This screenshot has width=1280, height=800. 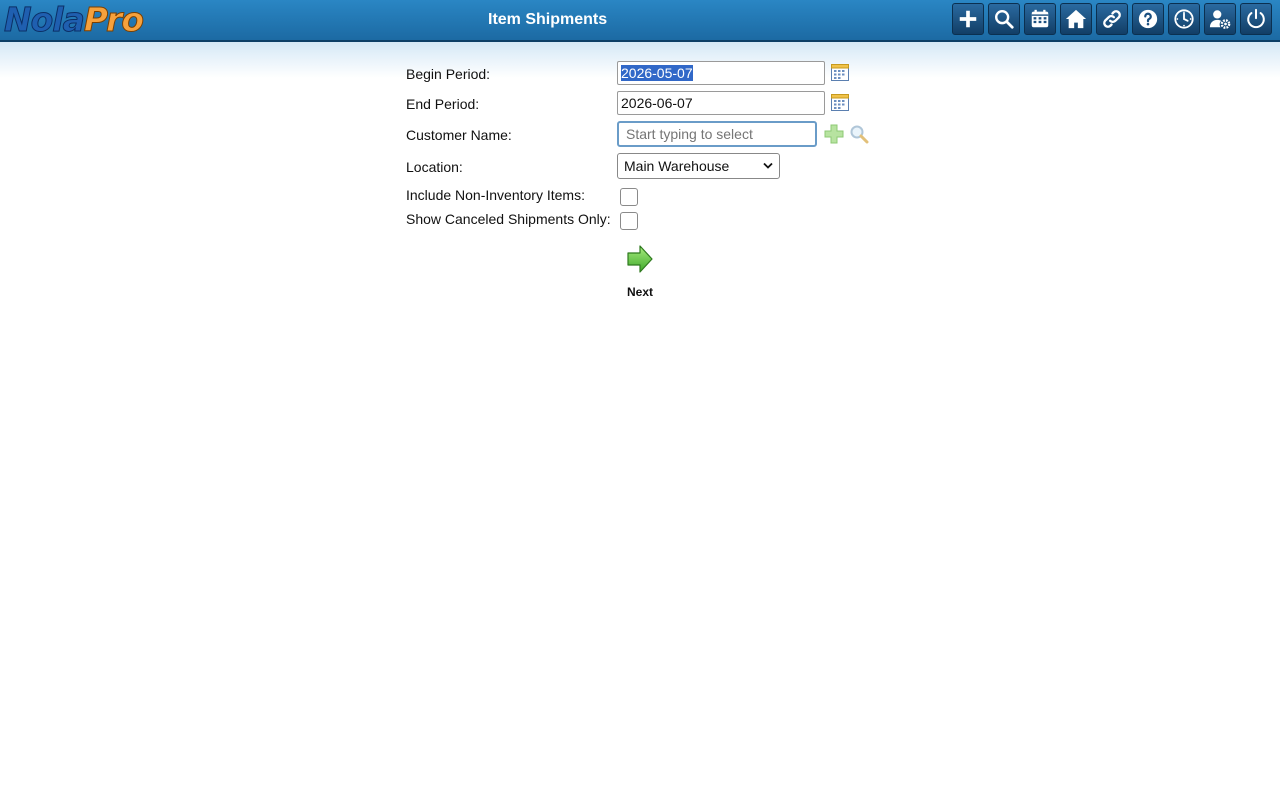 I want to click on location-select: Main Warehouse, so click(x=698, y=166).